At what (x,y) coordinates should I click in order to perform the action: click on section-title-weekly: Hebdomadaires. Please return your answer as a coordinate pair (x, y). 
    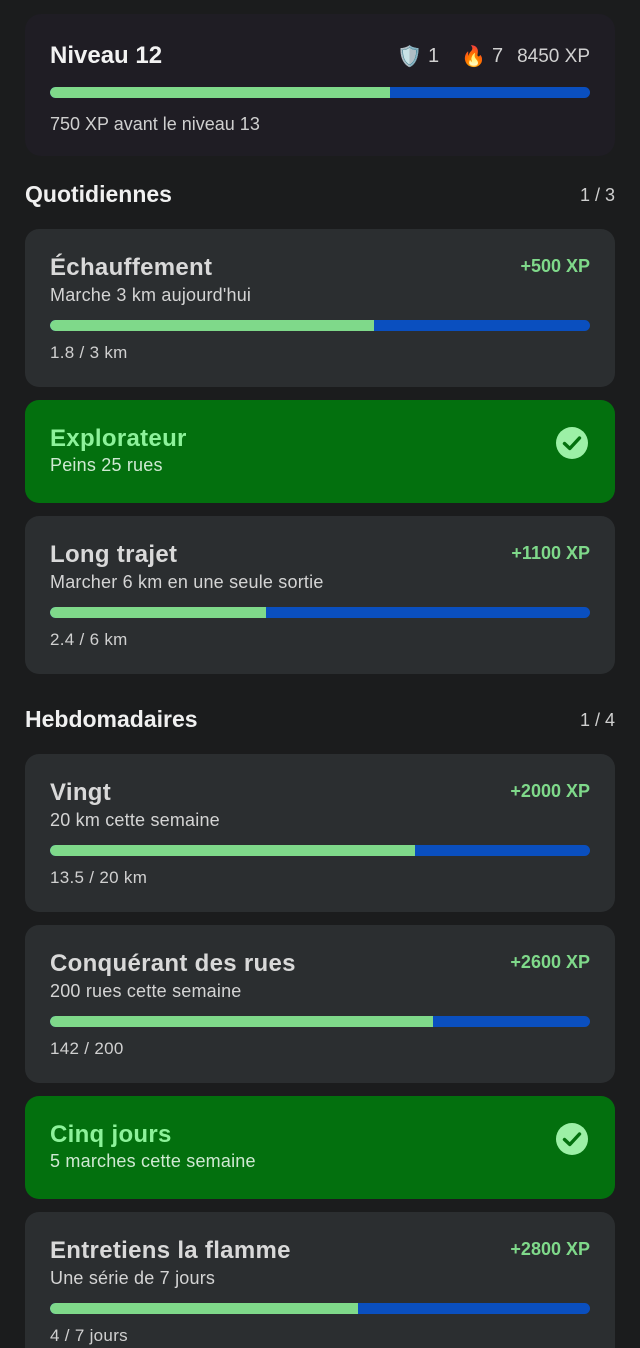
    Looking at the image, I should click on (111, 719).